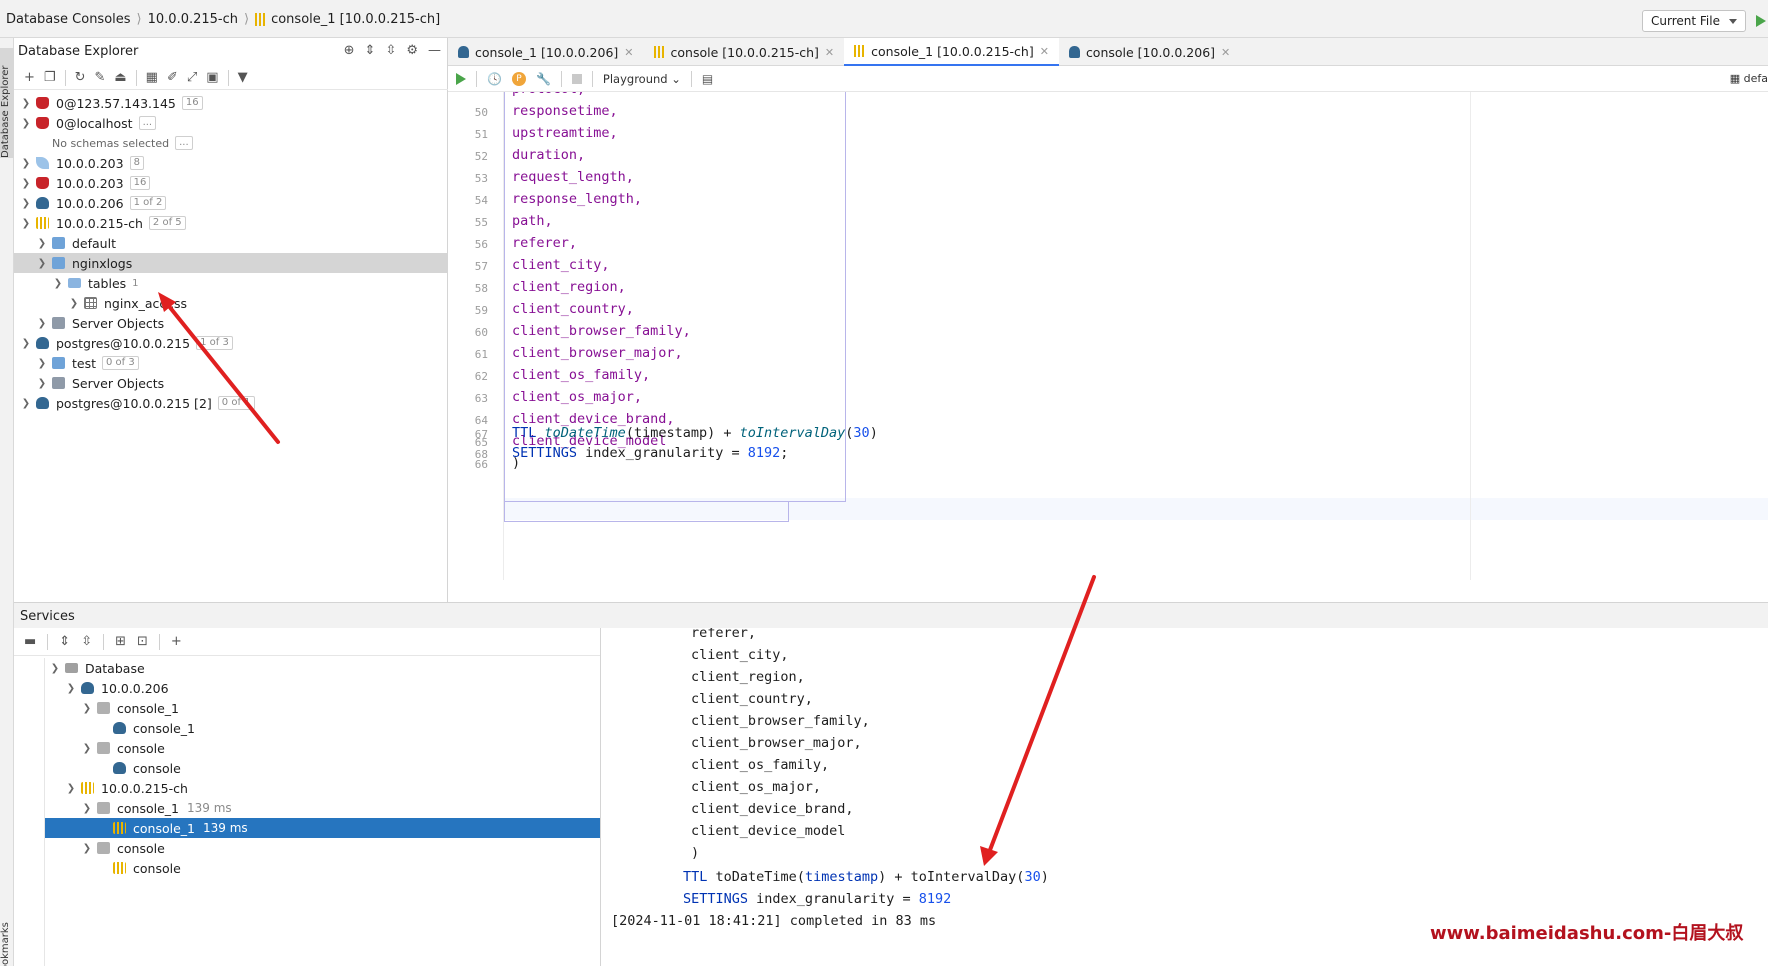 The height and width of the screenshot is (966, 1768). Describe the element at coordinates (152, 77) in the screenshot. I see `table-view-icon: ▦` at that location.